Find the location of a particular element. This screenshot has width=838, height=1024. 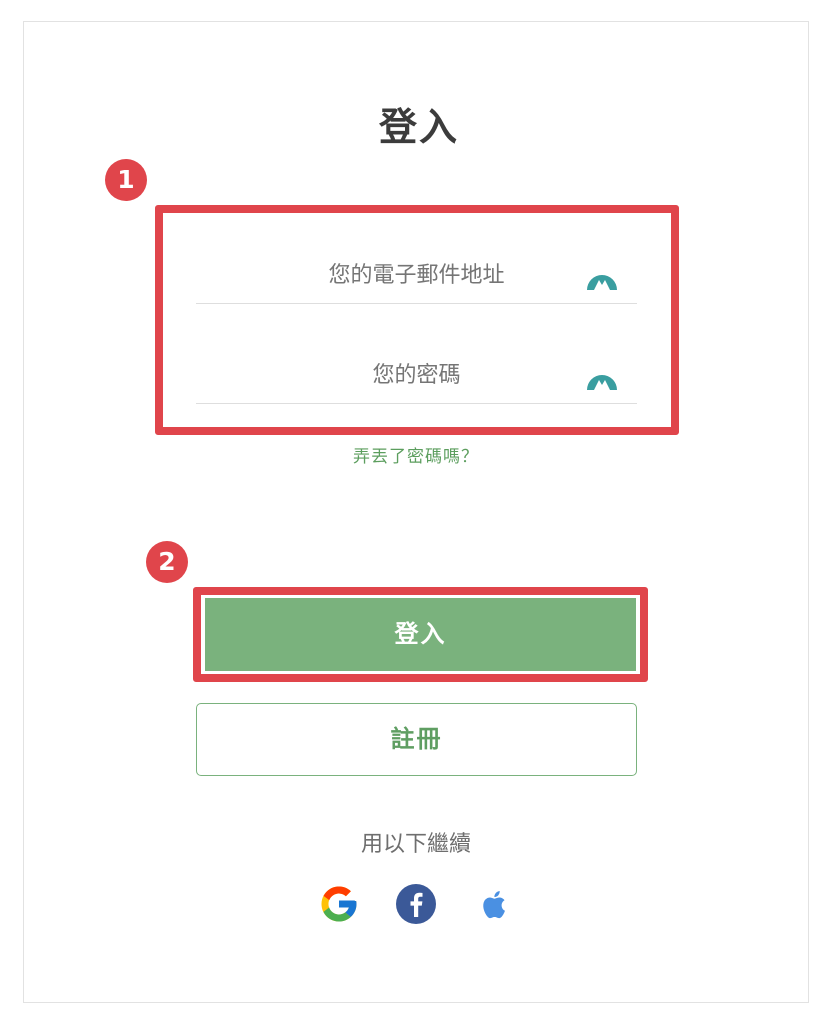

continue-with-label: 用以下繼續 is located at coordinates (415, 844).